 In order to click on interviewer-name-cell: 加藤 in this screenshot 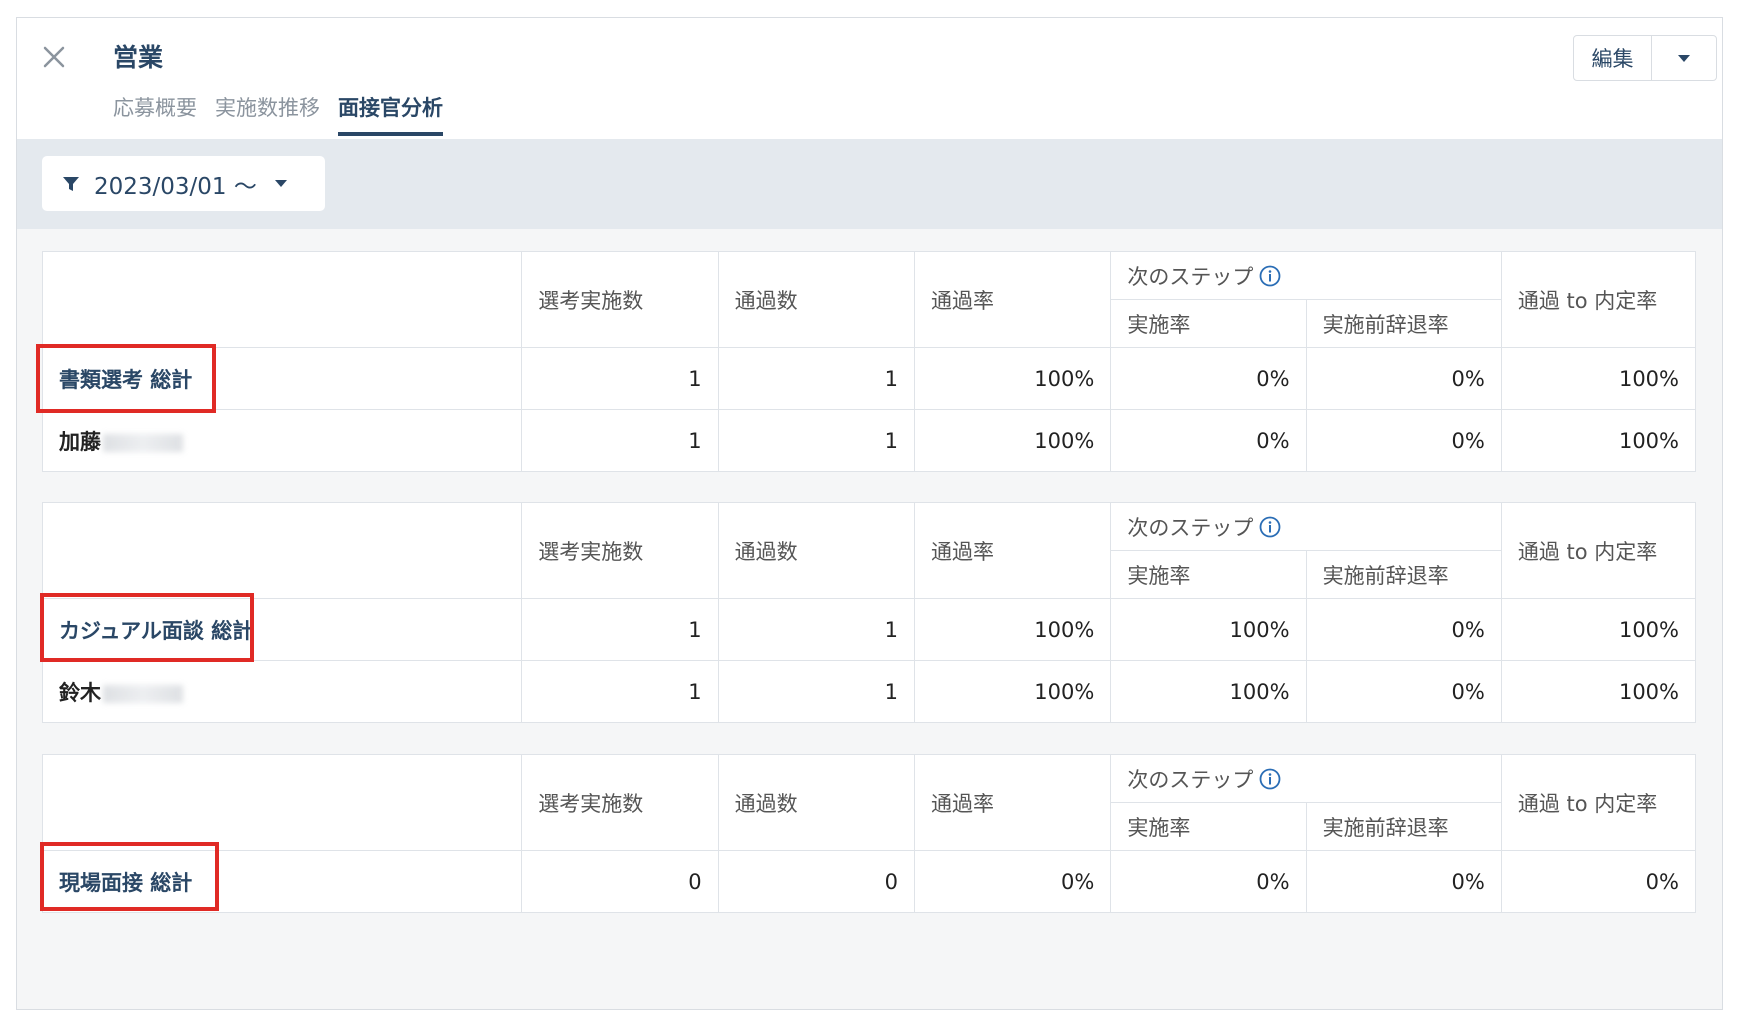, I will do `click(282, 440)`.